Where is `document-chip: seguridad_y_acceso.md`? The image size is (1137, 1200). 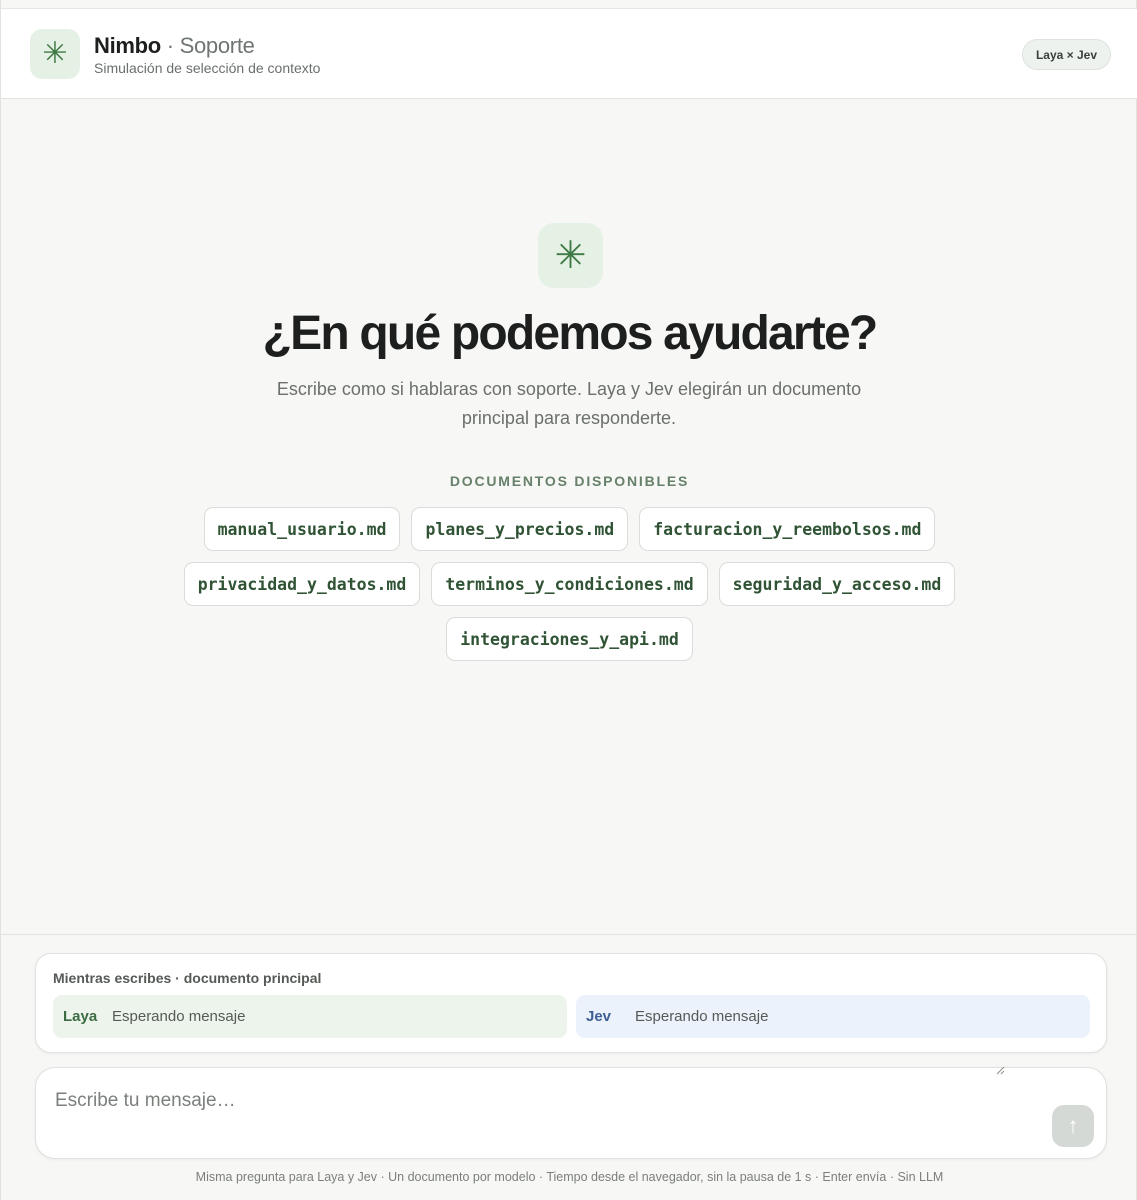 document-chip: seguridad_y_acceso.md is located at coordinates (837, 584).